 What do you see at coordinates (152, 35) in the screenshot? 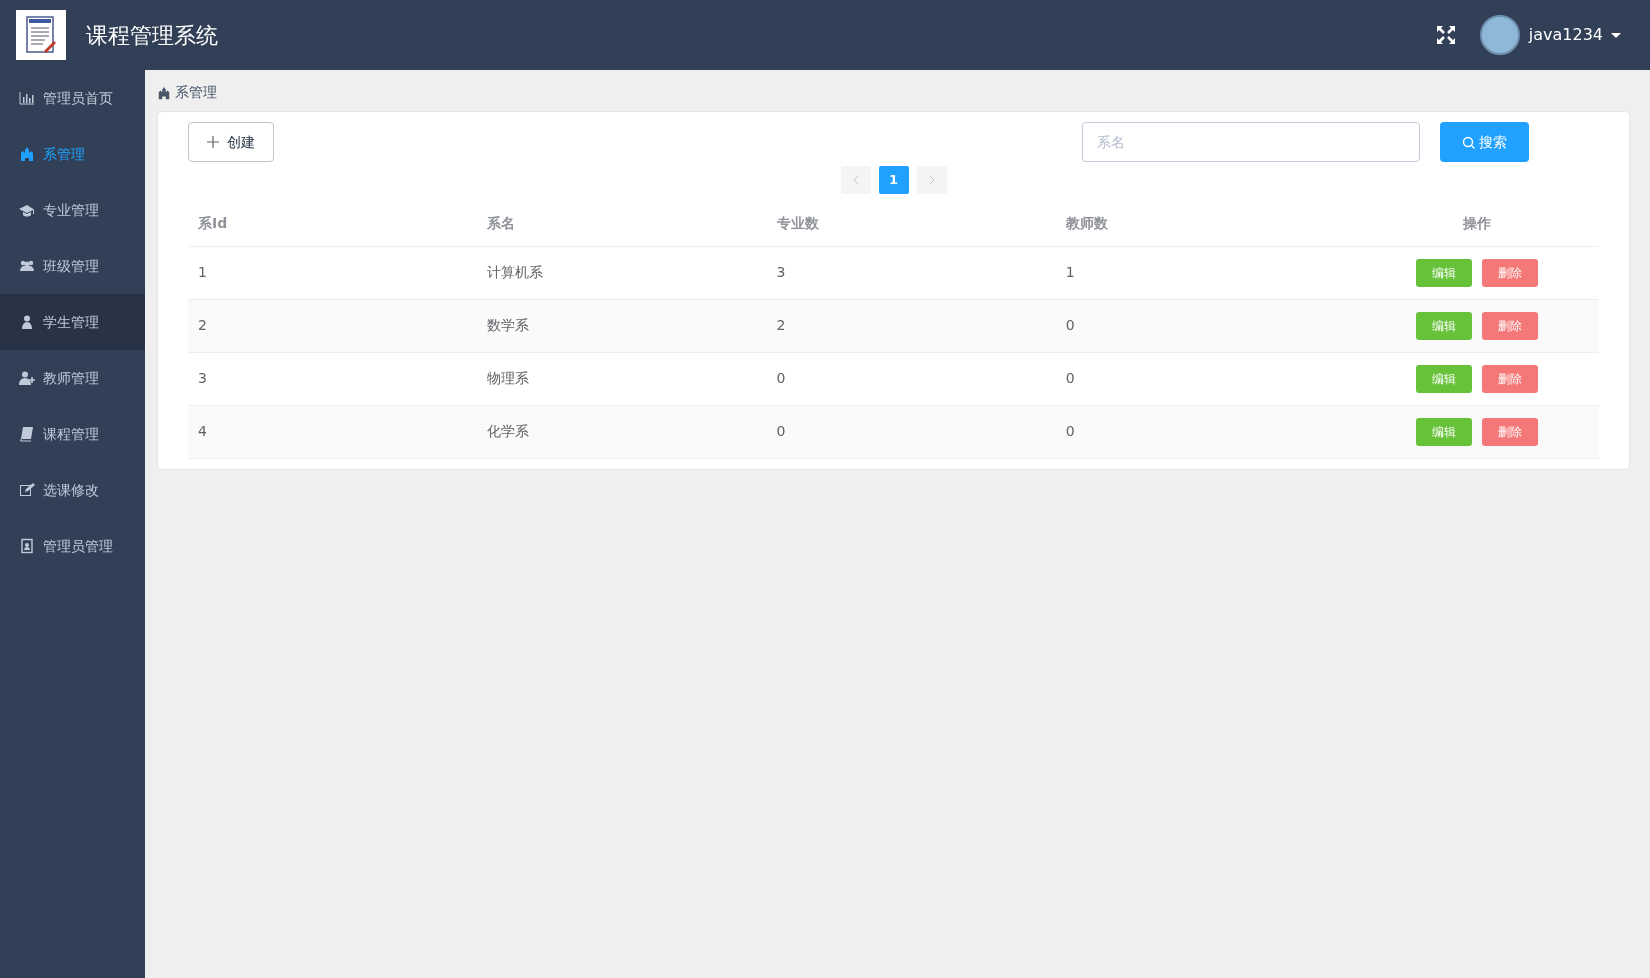
I see `app-title: 课程管理系统` at bounding box center [152, 35].